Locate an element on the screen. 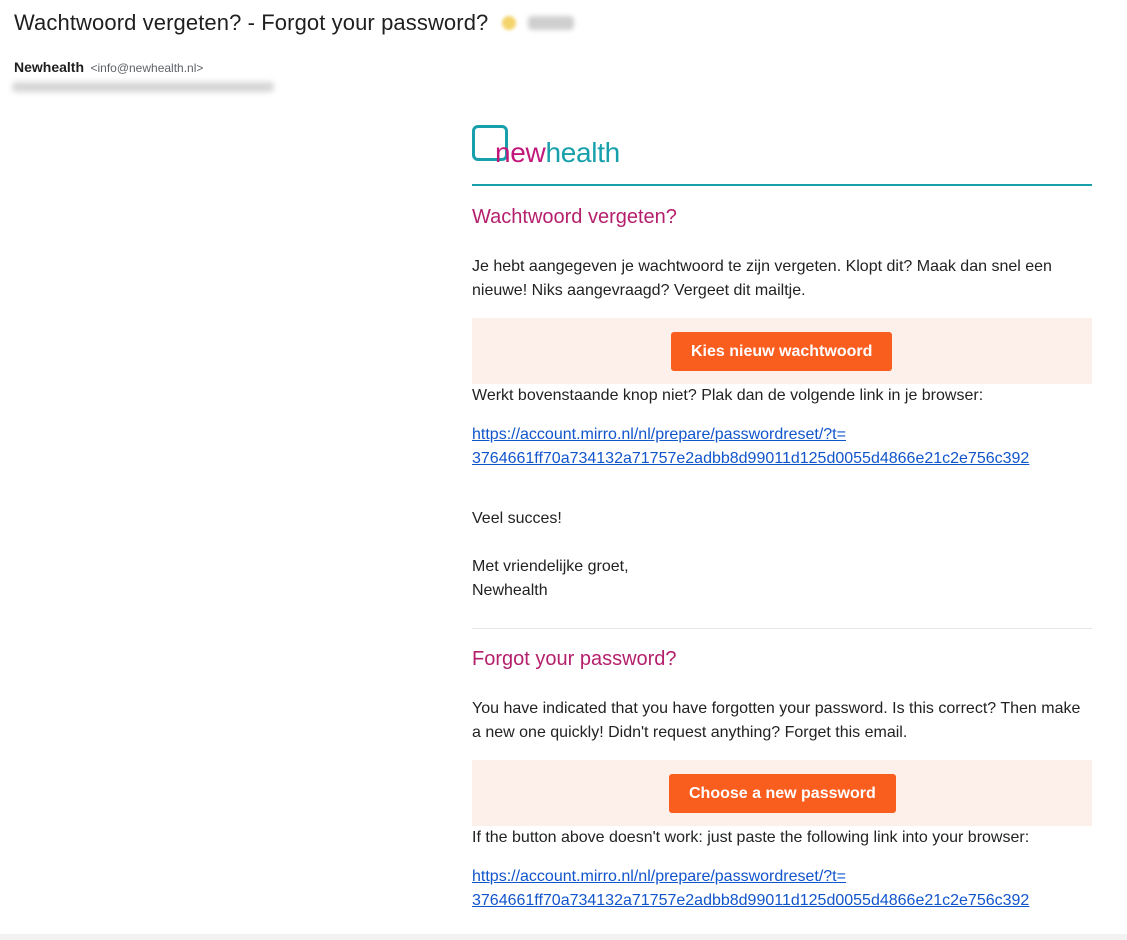 This screenshot has height=940, width=1127. newhealth-logo: newhealth is located at coordinates (557, 147).